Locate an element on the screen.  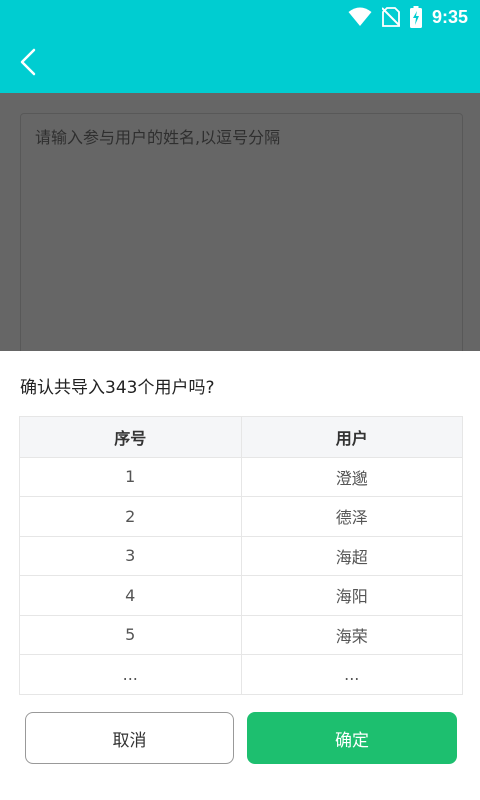
dialog-title: 确认共导入343个用户吗? is located at coordinates (117, 388).